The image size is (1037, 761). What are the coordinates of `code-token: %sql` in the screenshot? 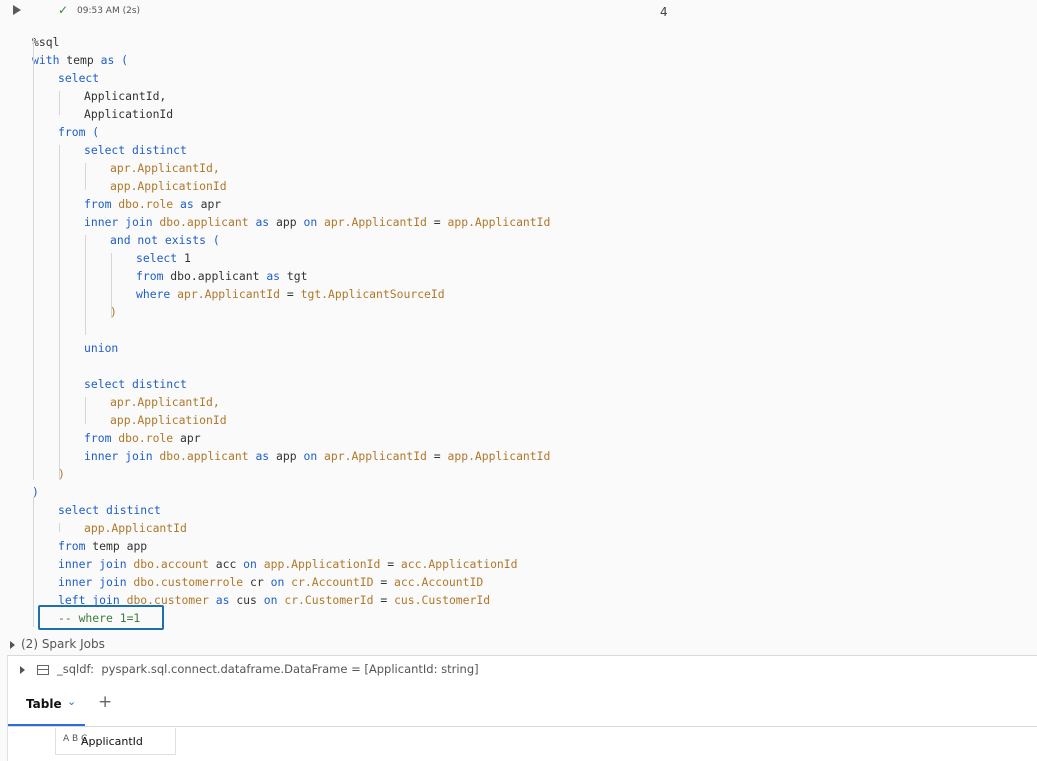 It's located at (46, 42).